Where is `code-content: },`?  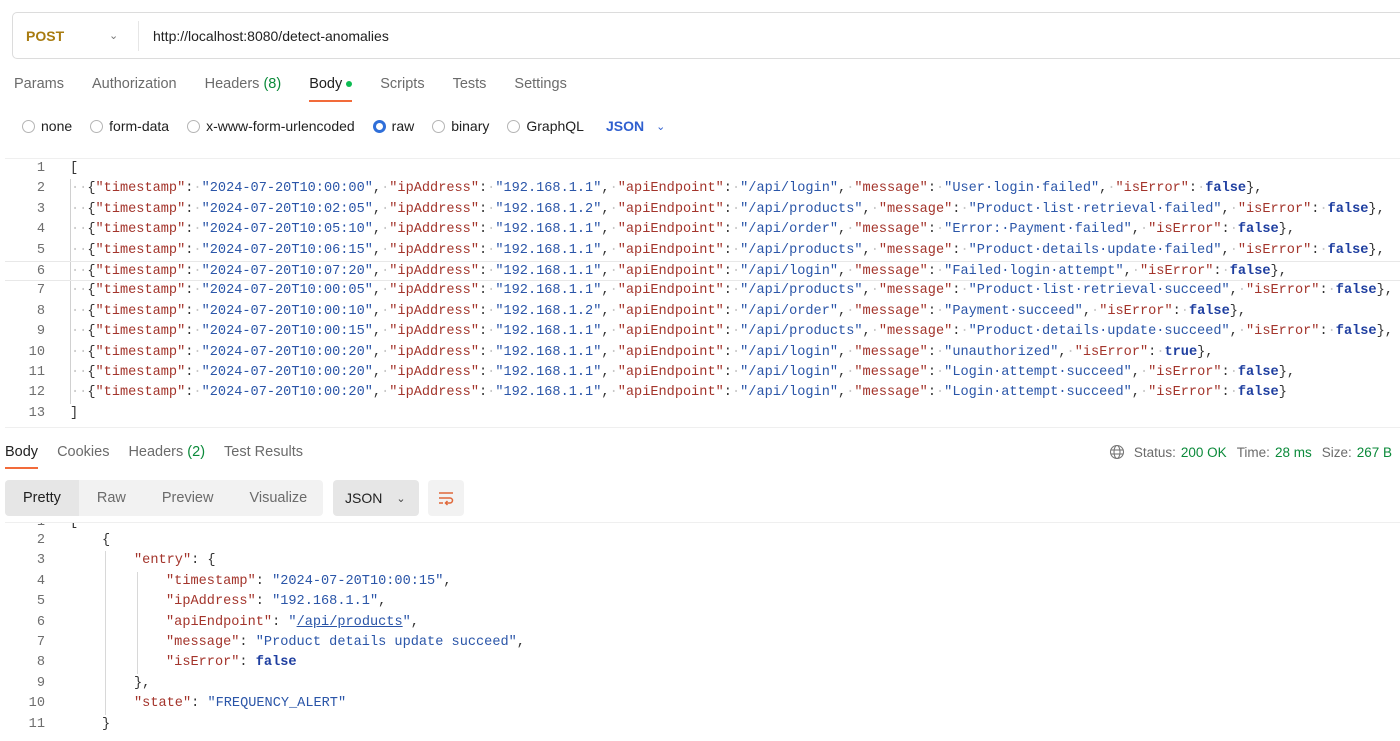
code-content: }, is located at coordinates (142, 683).